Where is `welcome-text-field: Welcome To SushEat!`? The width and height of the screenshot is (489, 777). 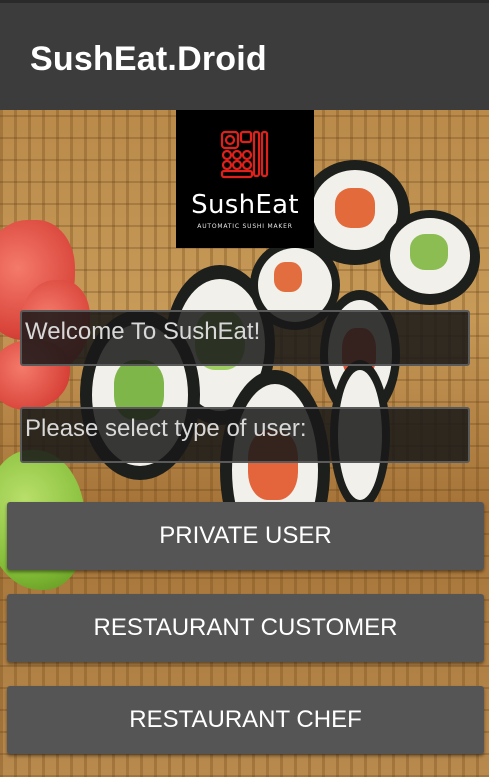 welcome-text-field: Welcome To SushEat! is located at coordinates (245, 338).